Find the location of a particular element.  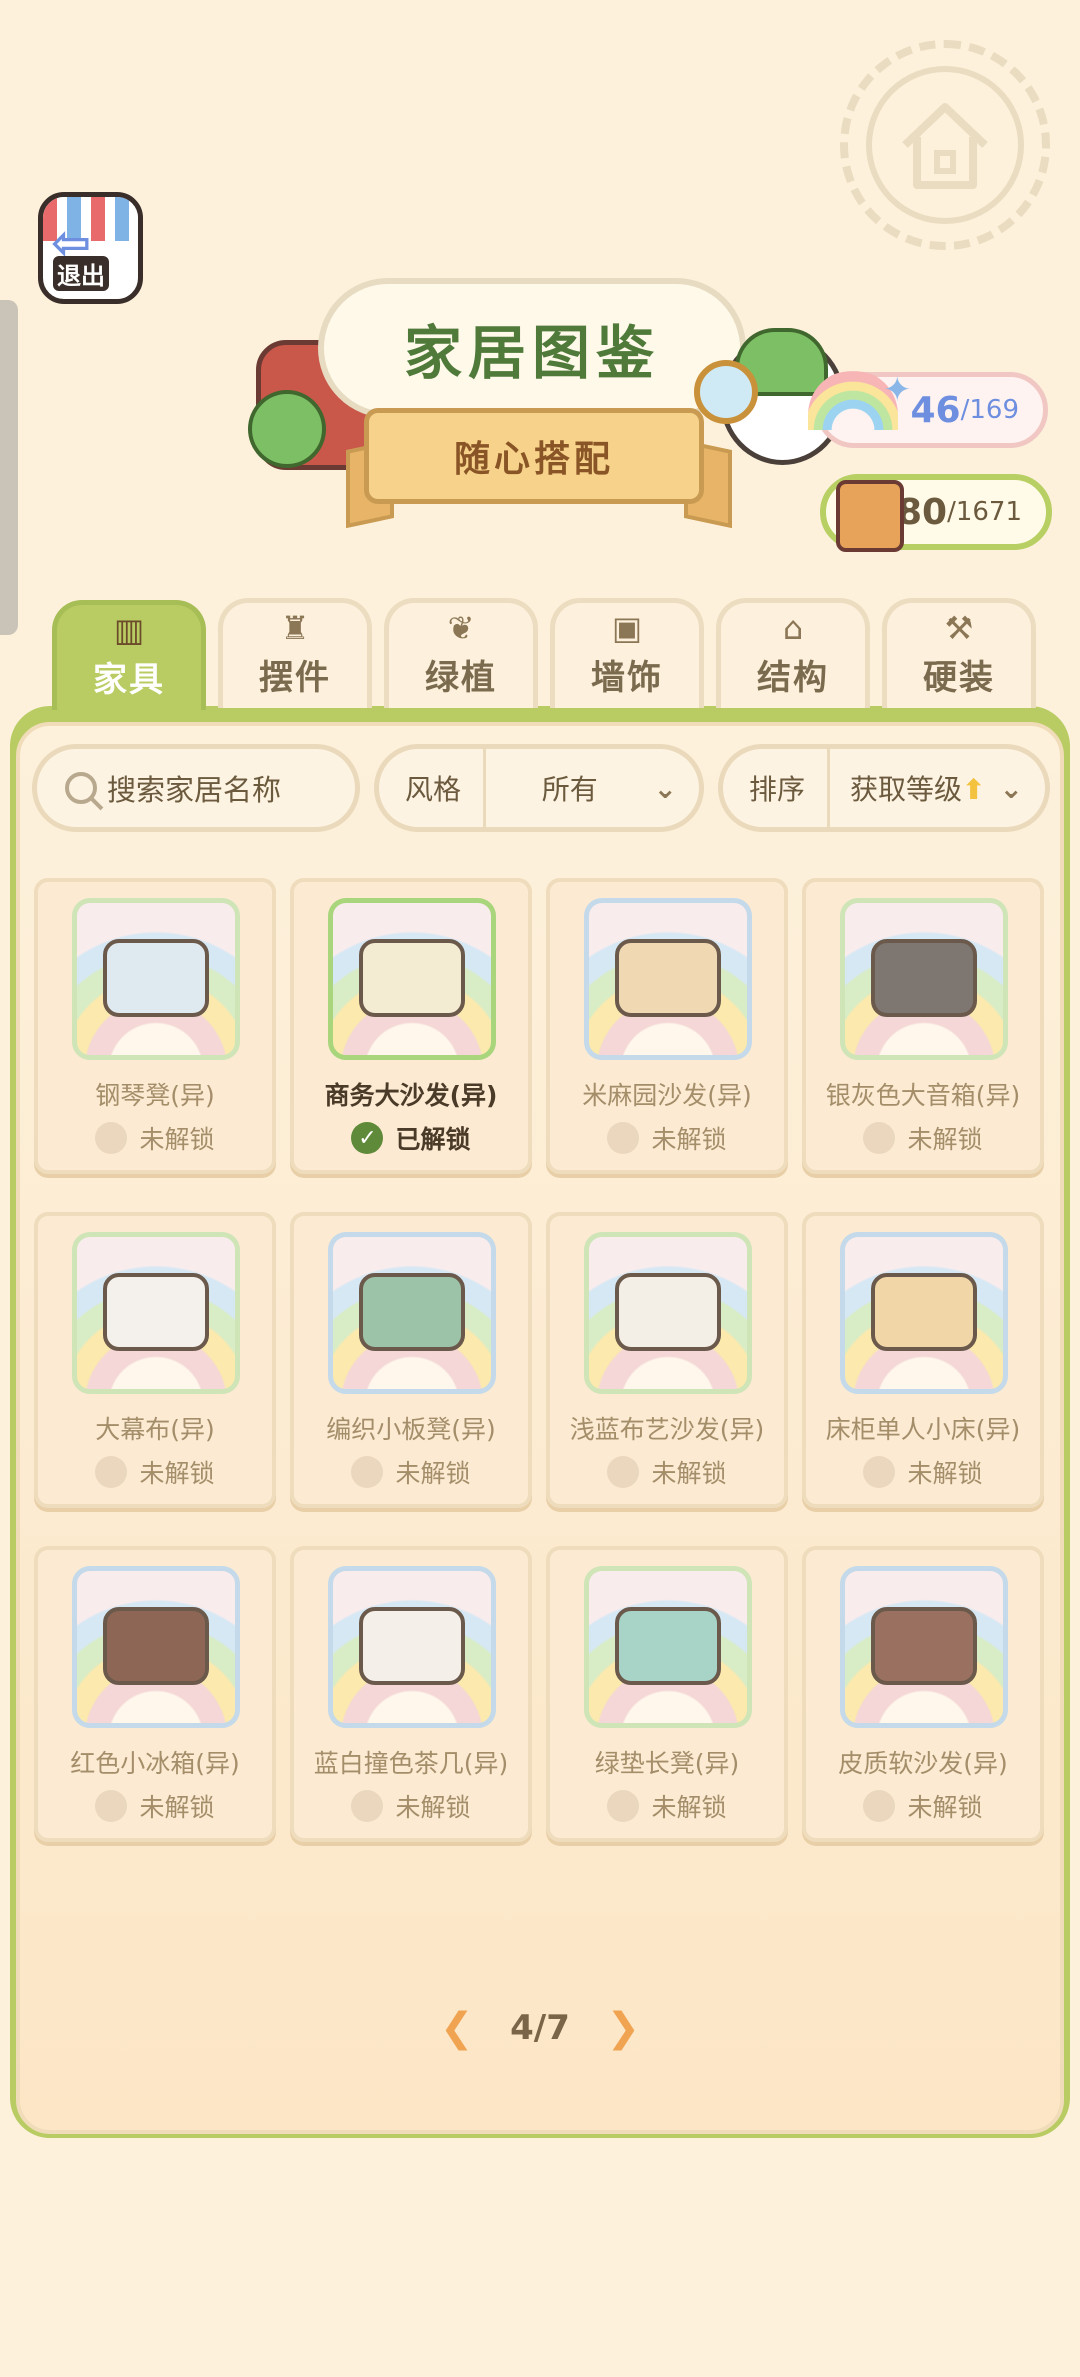

tab-label: 结构 is located at coordinates (793, 678).